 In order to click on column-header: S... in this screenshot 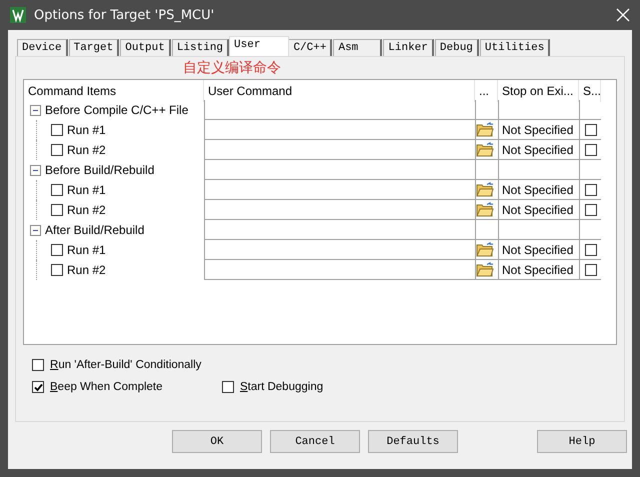, I will do `click(590, 91)`.